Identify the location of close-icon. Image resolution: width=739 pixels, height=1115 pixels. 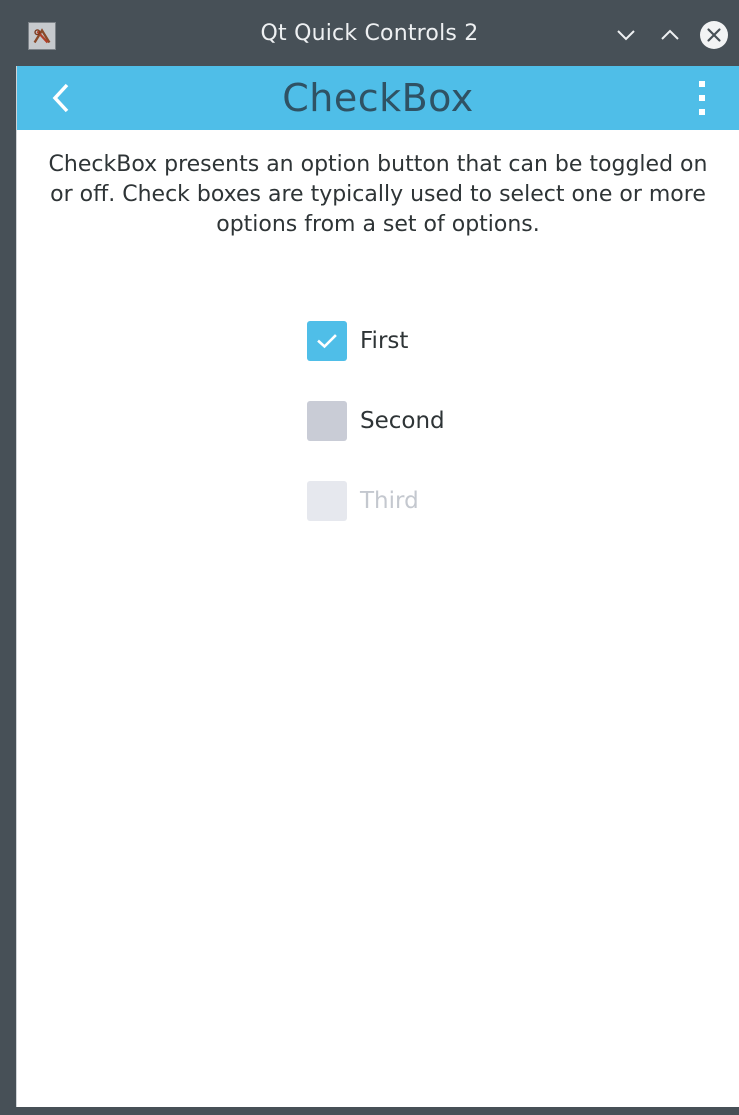
(714, 35).